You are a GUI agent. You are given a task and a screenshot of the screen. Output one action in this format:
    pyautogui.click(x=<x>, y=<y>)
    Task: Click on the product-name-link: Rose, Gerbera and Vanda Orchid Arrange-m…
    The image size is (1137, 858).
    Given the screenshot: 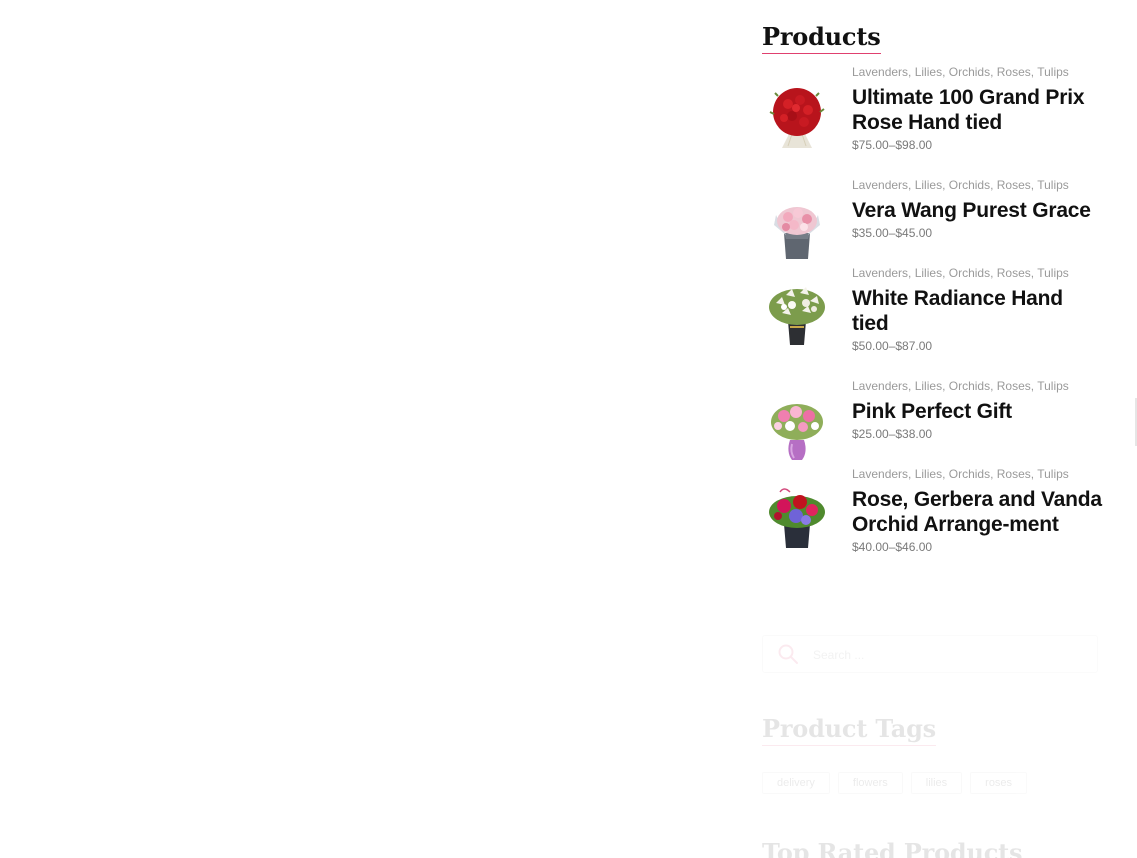 What is the action you would take?
    pyautogui.click(x=977, y=512)
    